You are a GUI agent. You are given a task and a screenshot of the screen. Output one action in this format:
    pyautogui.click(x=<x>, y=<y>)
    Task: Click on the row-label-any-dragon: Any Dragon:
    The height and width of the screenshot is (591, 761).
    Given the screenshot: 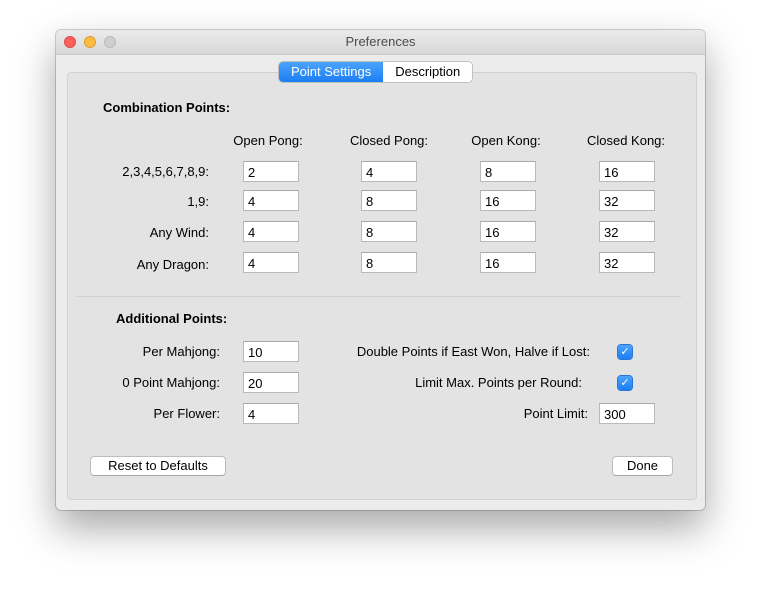 What is the action you would take?
    pyautogui.click(x=172, y=264)
    